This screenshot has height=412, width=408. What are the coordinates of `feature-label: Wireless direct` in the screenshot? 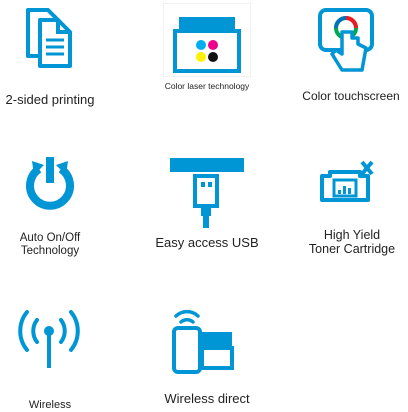 It's located at (207, 398).